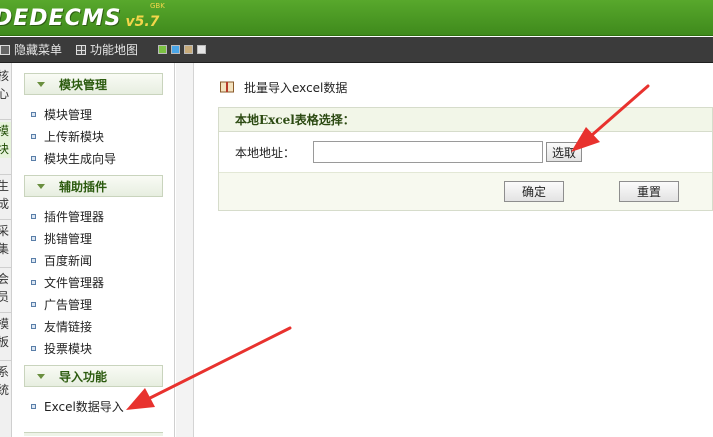  I want to click on sidebar-item: 文件管理器, so click(67, 282).